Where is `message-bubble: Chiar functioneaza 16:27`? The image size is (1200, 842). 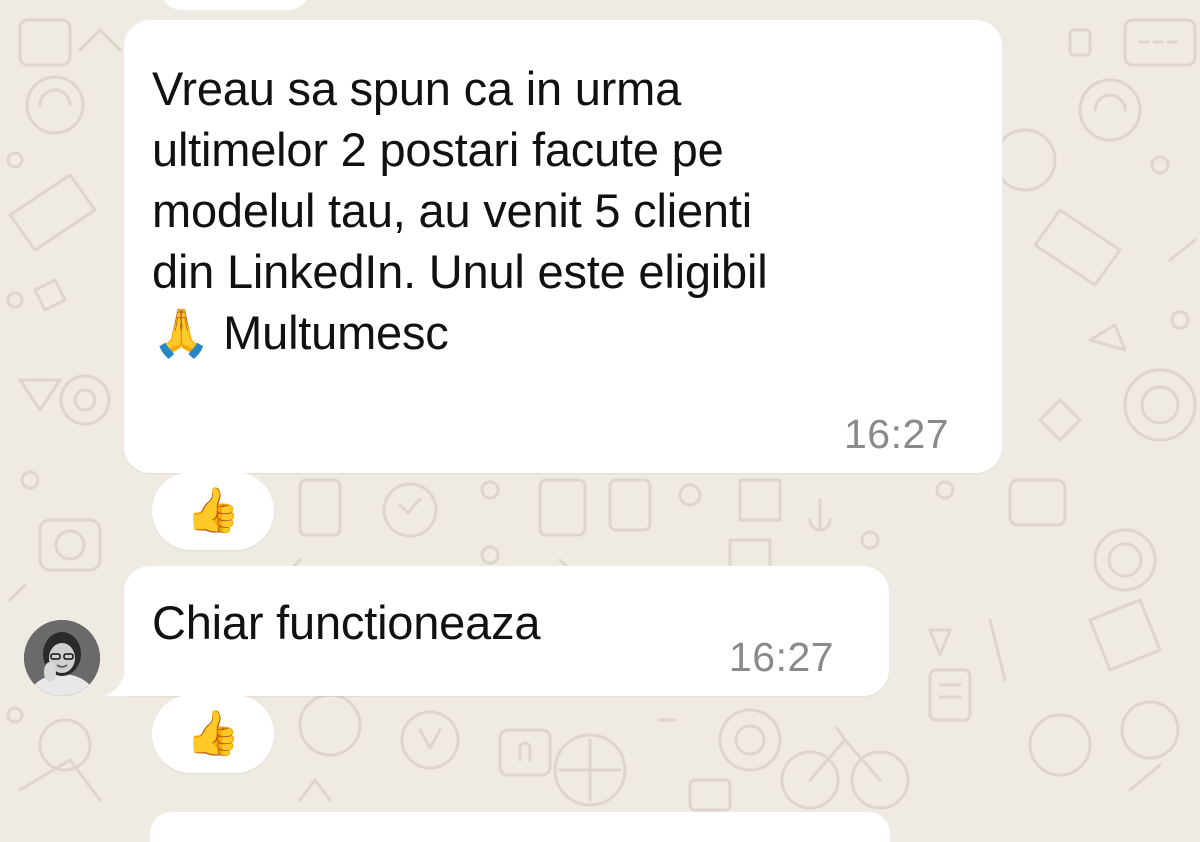
message-bubble: Chiar functioneaza 16:27 is located at coordinates (506, 631).